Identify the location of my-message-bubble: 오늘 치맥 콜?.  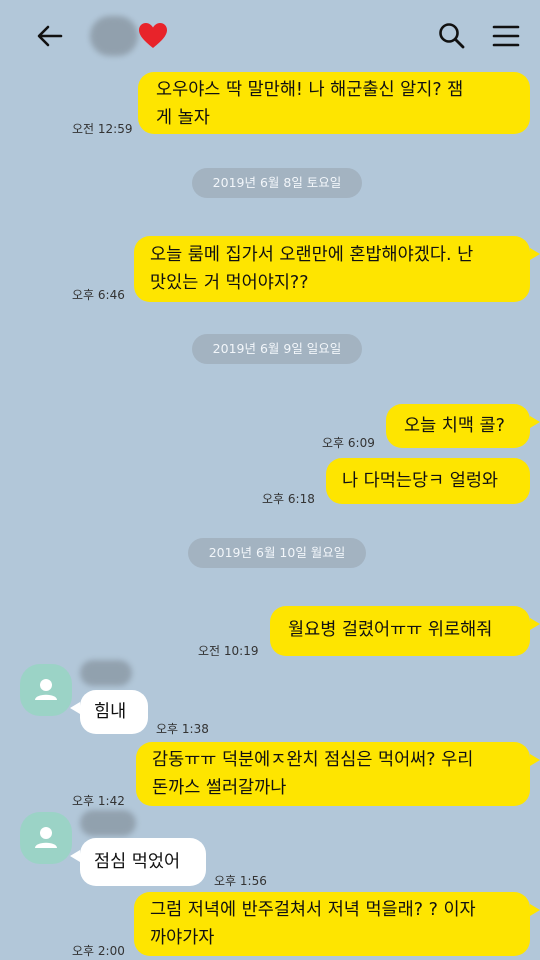
(458, 426).